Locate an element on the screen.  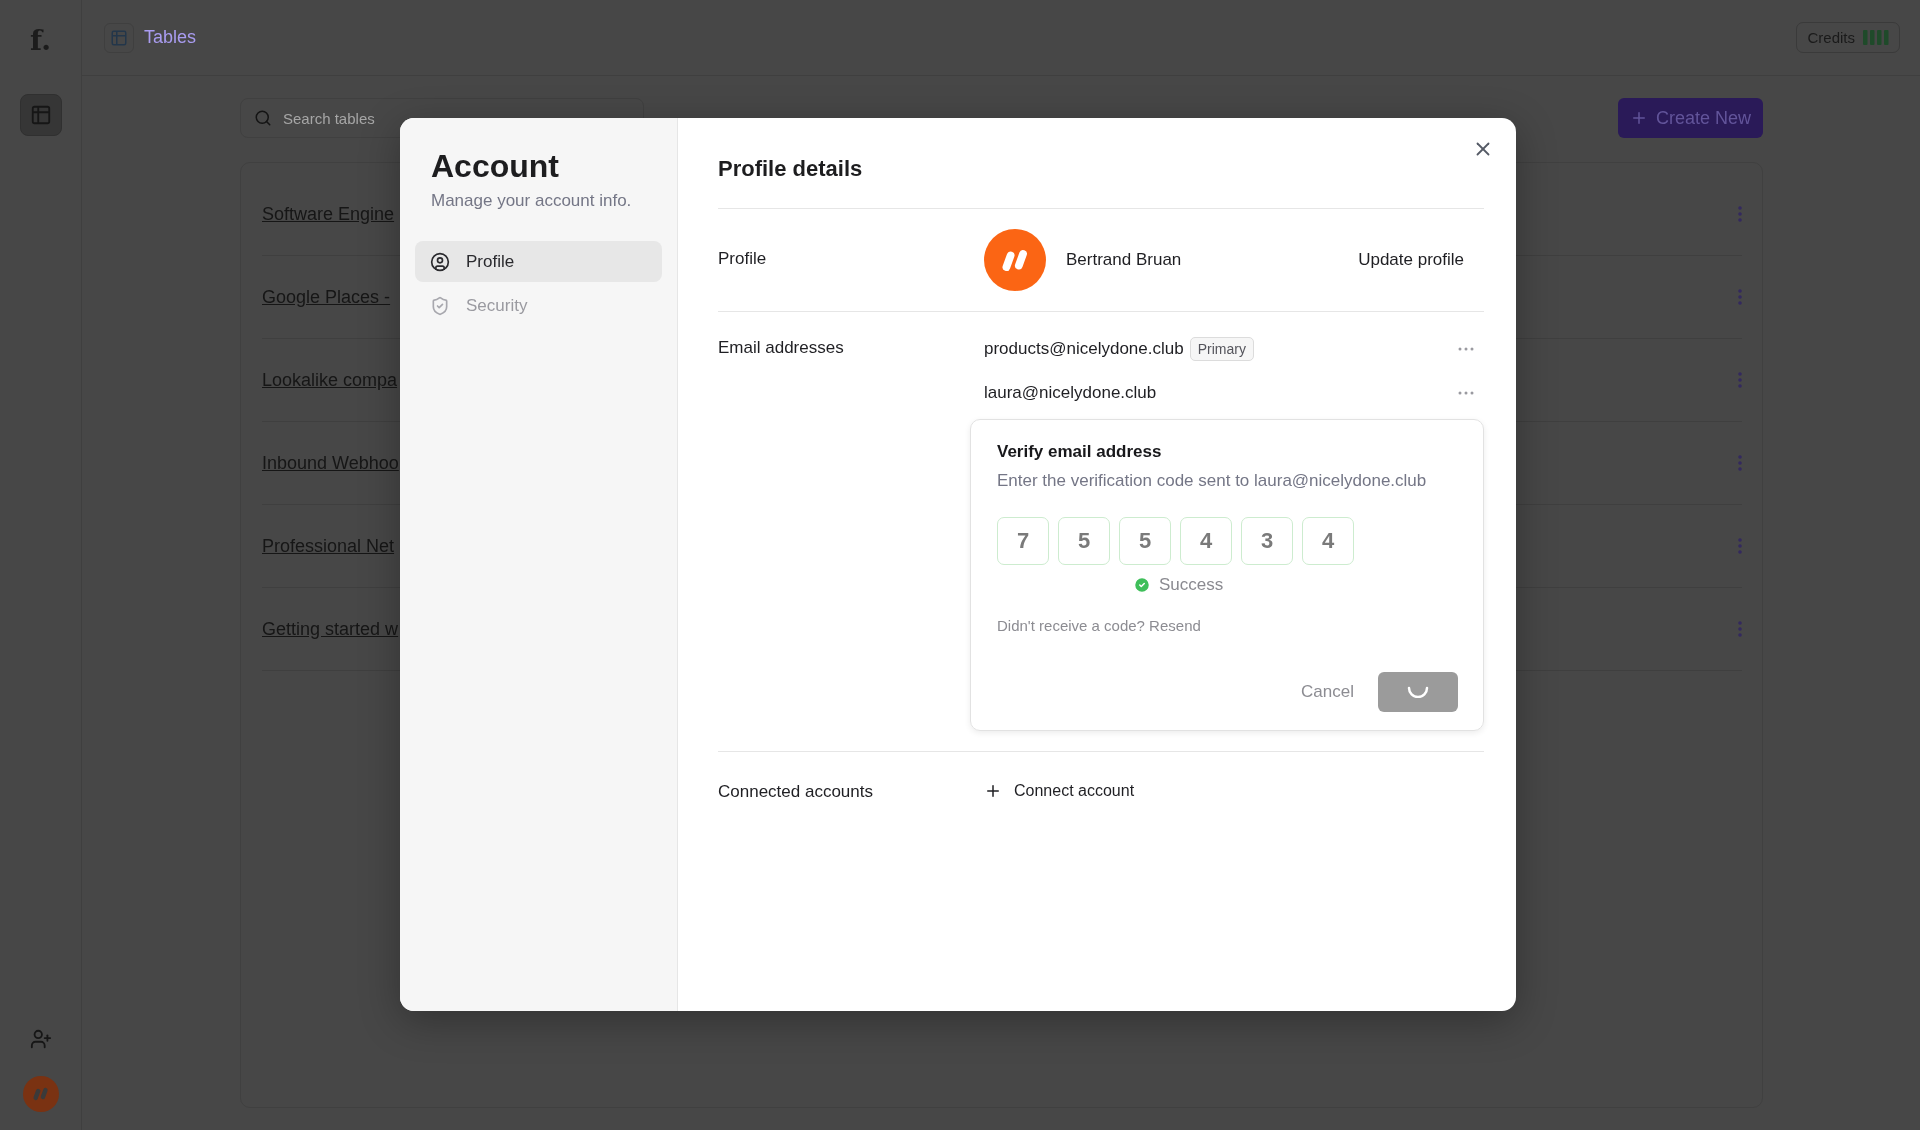
spinner-icon is located at coordinates (1418, 692).